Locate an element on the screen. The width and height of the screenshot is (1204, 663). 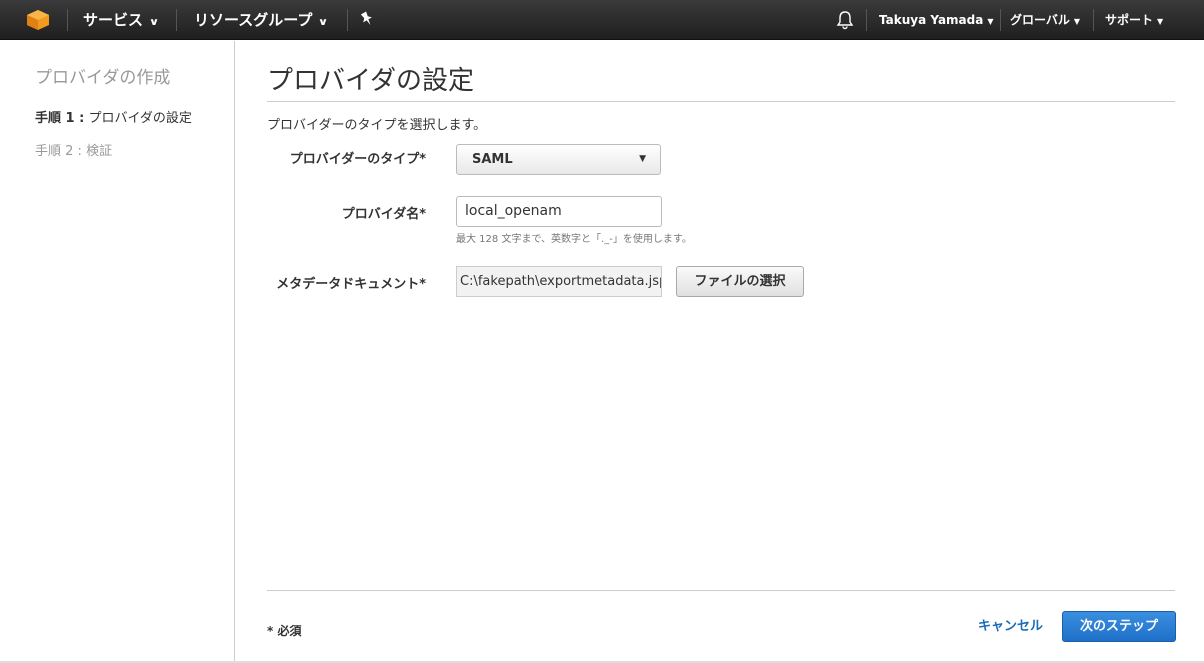
pin-icon is located at coordinates (367, 19).